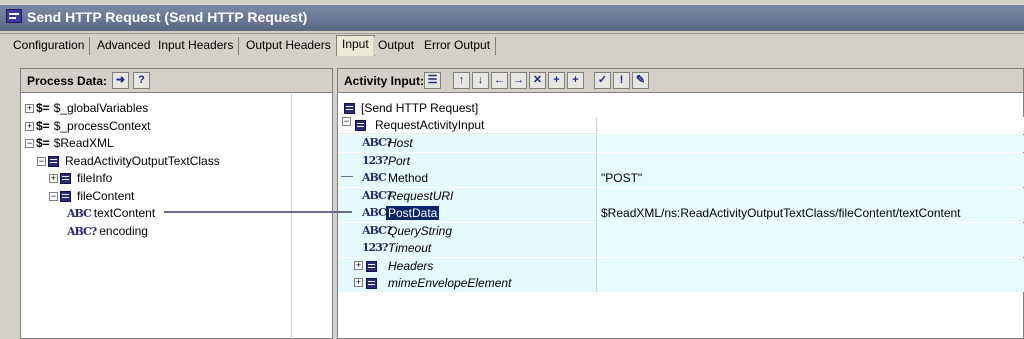 The width and height of the screenshot is (1024, 339). Describe the element at coordinates (575, 80) in the screenshot. I see `add-child-icon: +` at that location.